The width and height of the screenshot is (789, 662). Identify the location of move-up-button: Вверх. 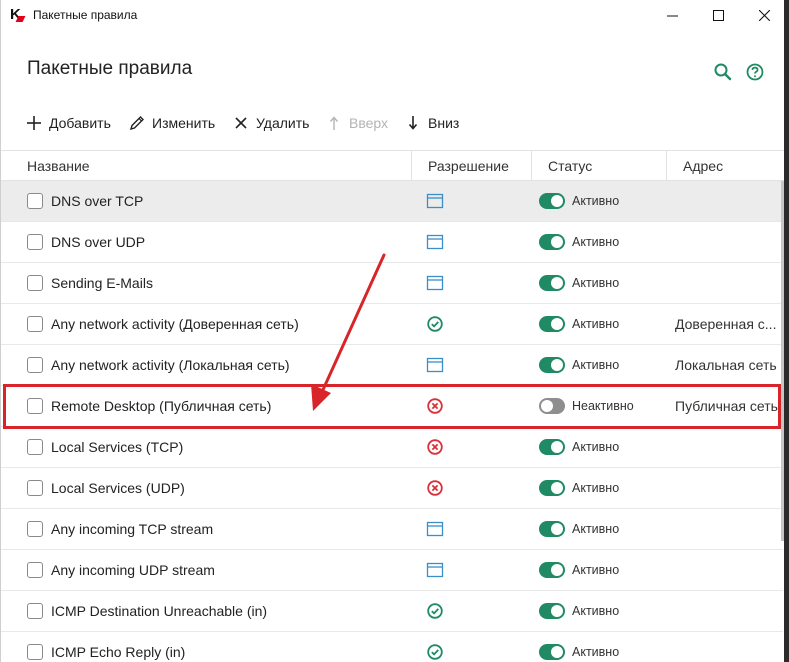
(356, 123).